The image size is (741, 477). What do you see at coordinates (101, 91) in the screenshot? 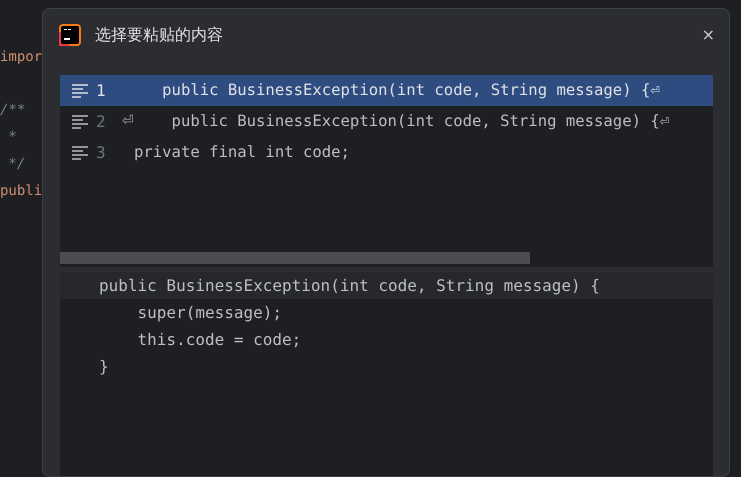
I see `item-number: 1` at bounding box center [101, 91].